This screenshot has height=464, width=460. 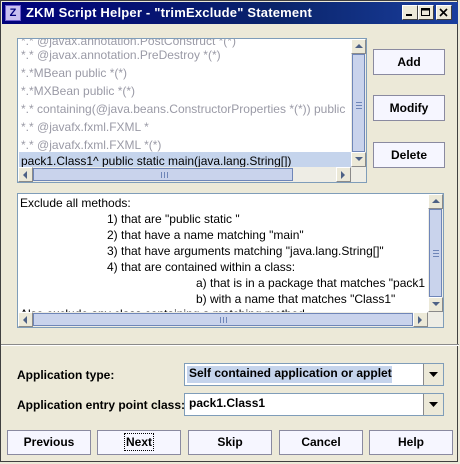 I want to click on list-horizontal-scrollbar, so click(x=192, y=174).